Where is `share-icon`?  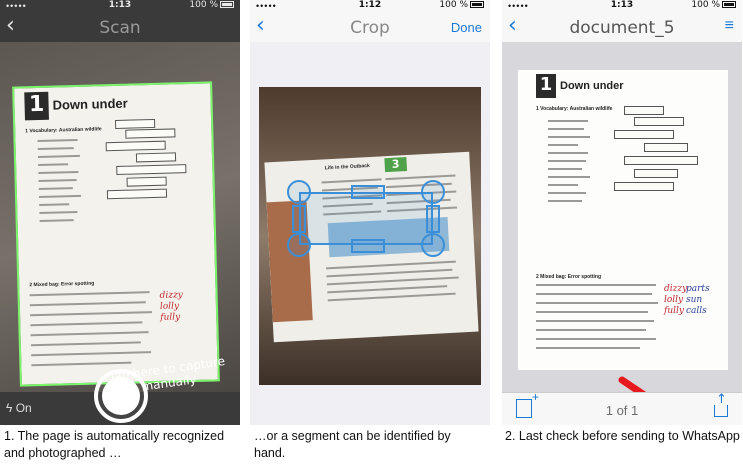
share-icon is located at coordinates (721, 405).